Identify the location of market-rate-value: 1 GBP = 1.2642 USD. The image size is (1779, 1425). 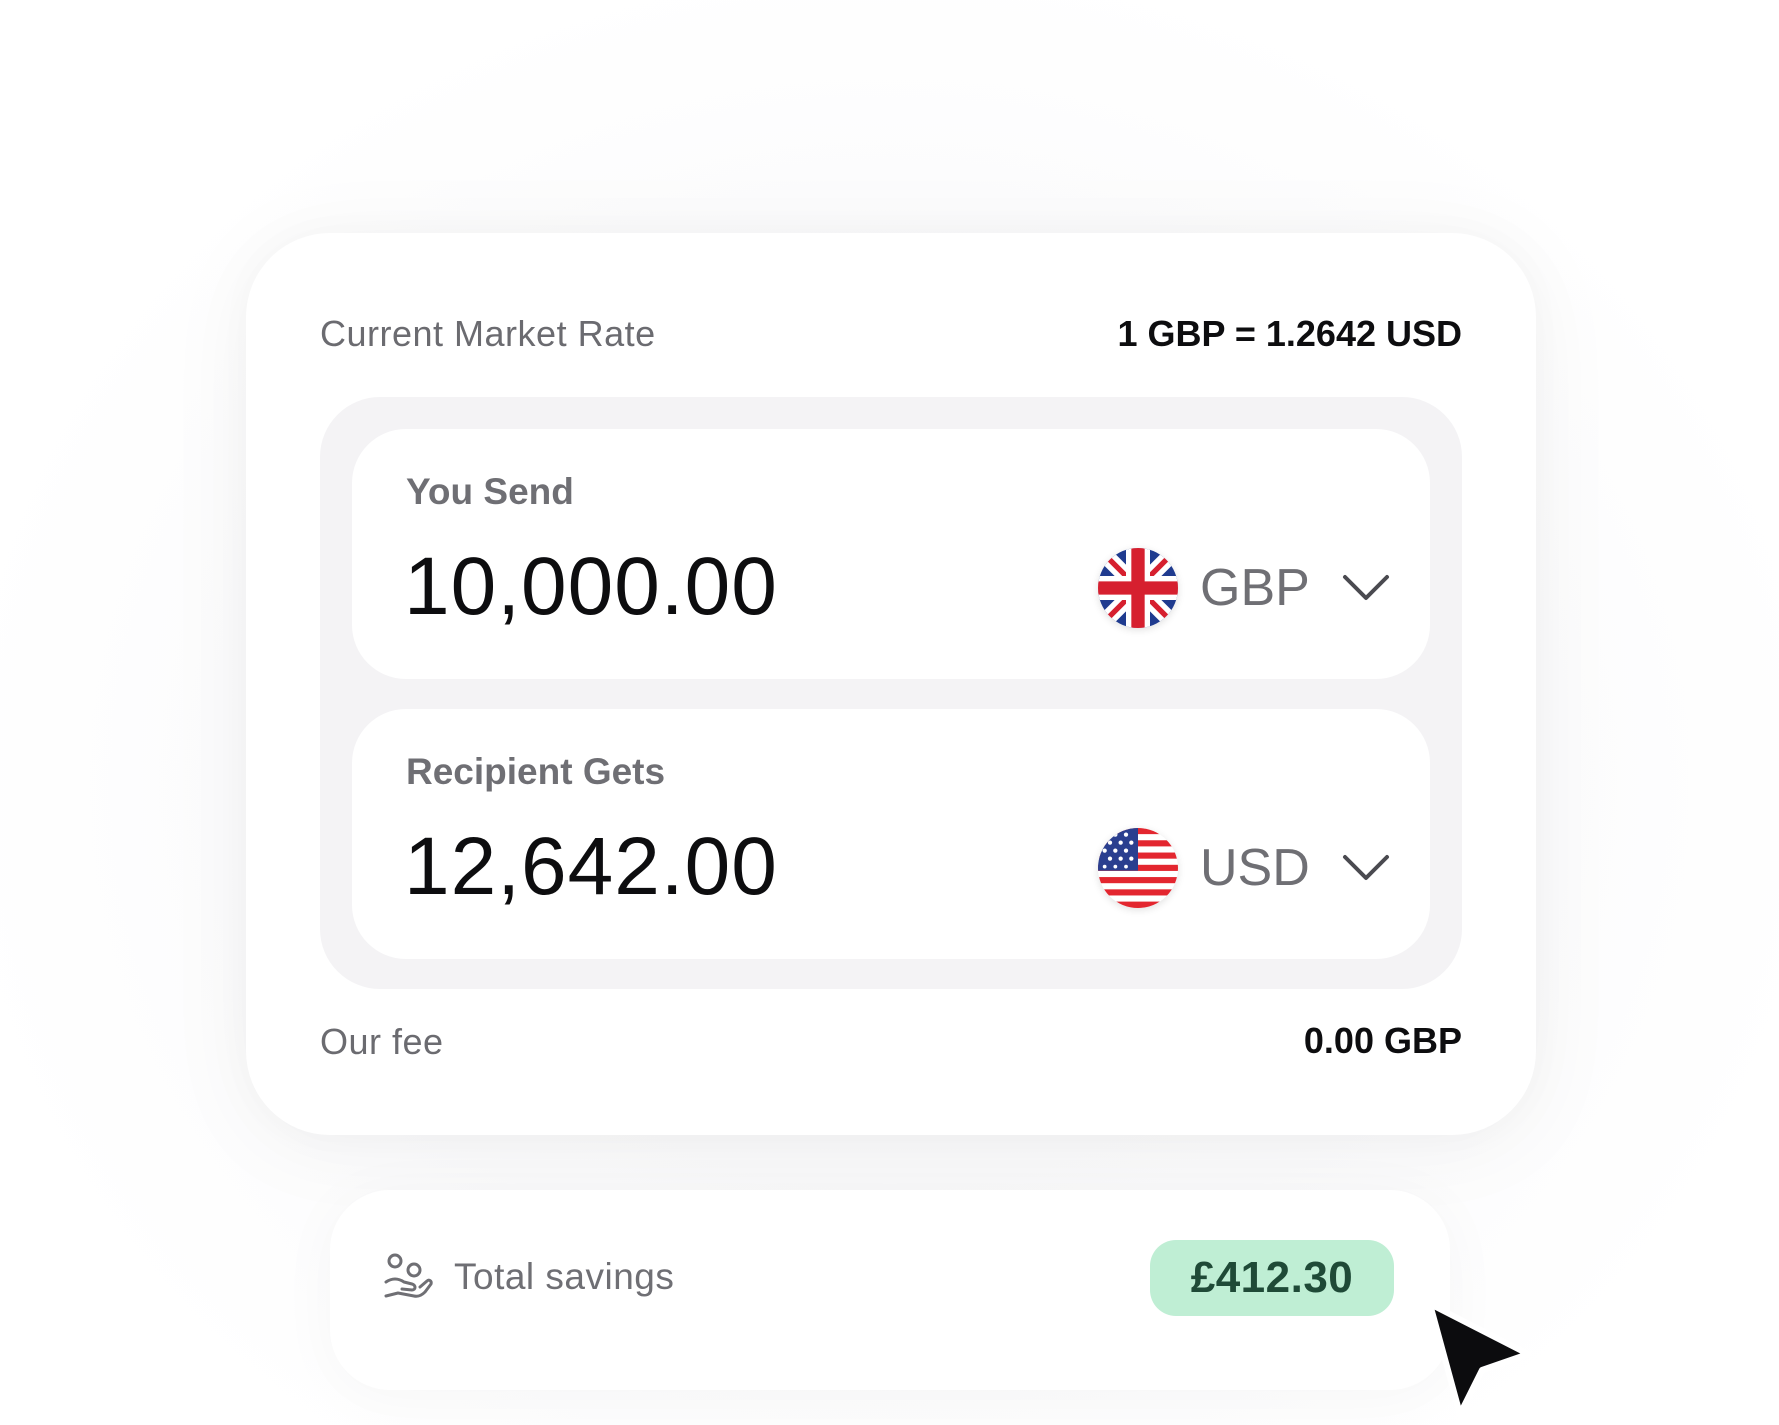
(1289, 333).